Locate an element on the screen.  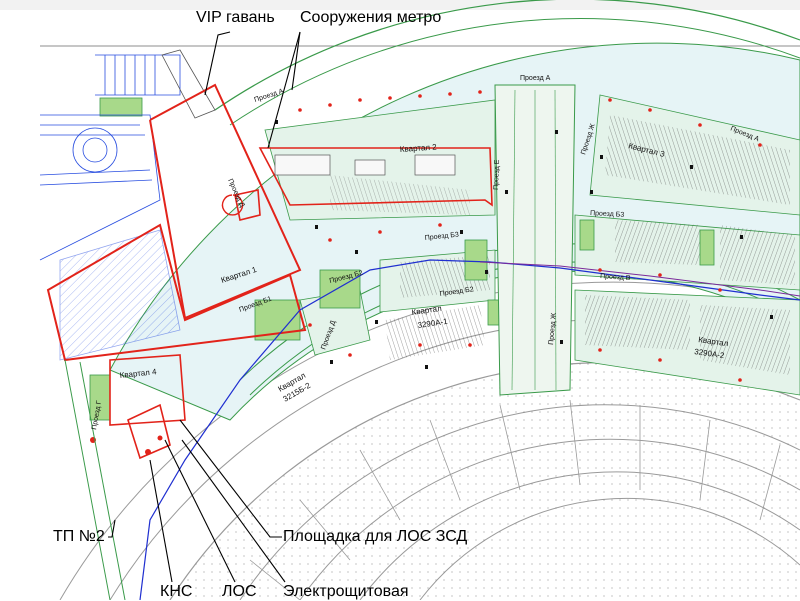
label-proezd-e: Проезд Е is located at coordinates (497, 174).